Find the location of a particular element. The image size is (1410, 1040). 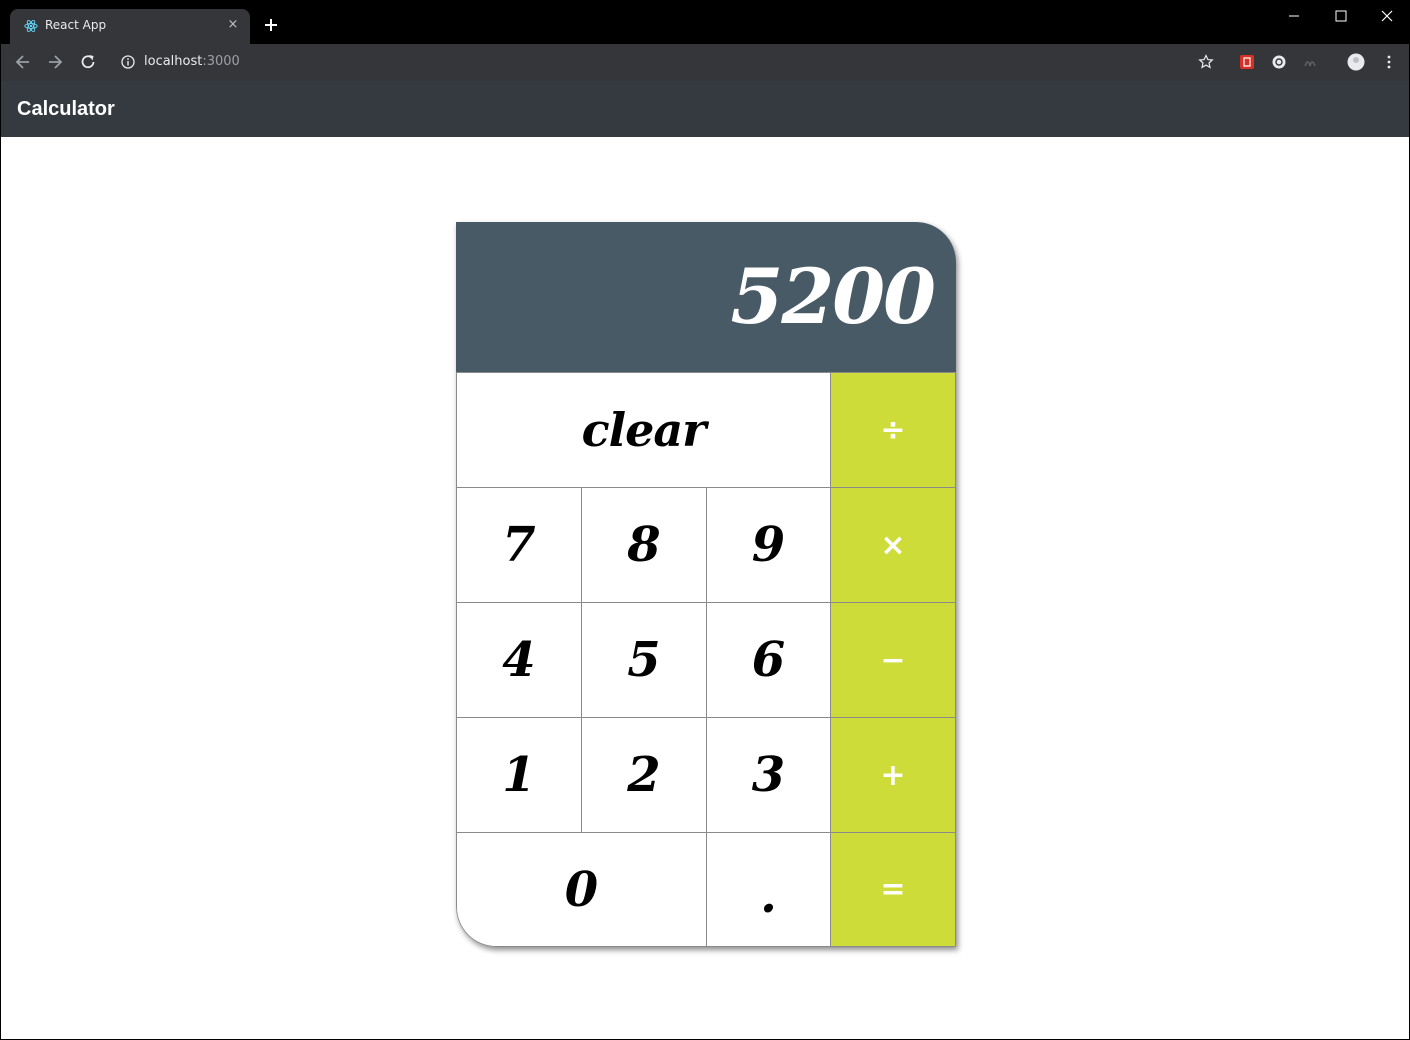

url-host: localhost is located at coordinates (173, 61).